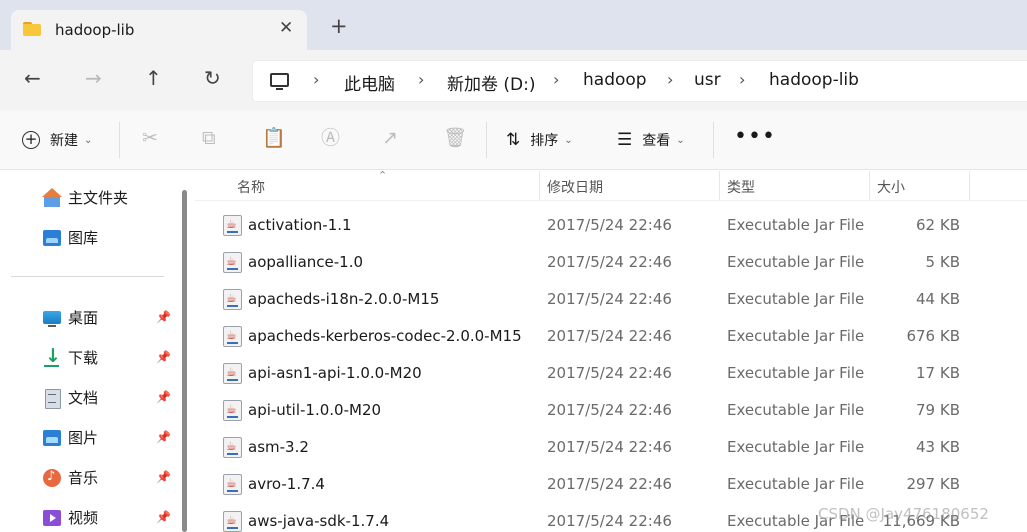  I want to click on paste-icon: 📋, so click(274, 138).